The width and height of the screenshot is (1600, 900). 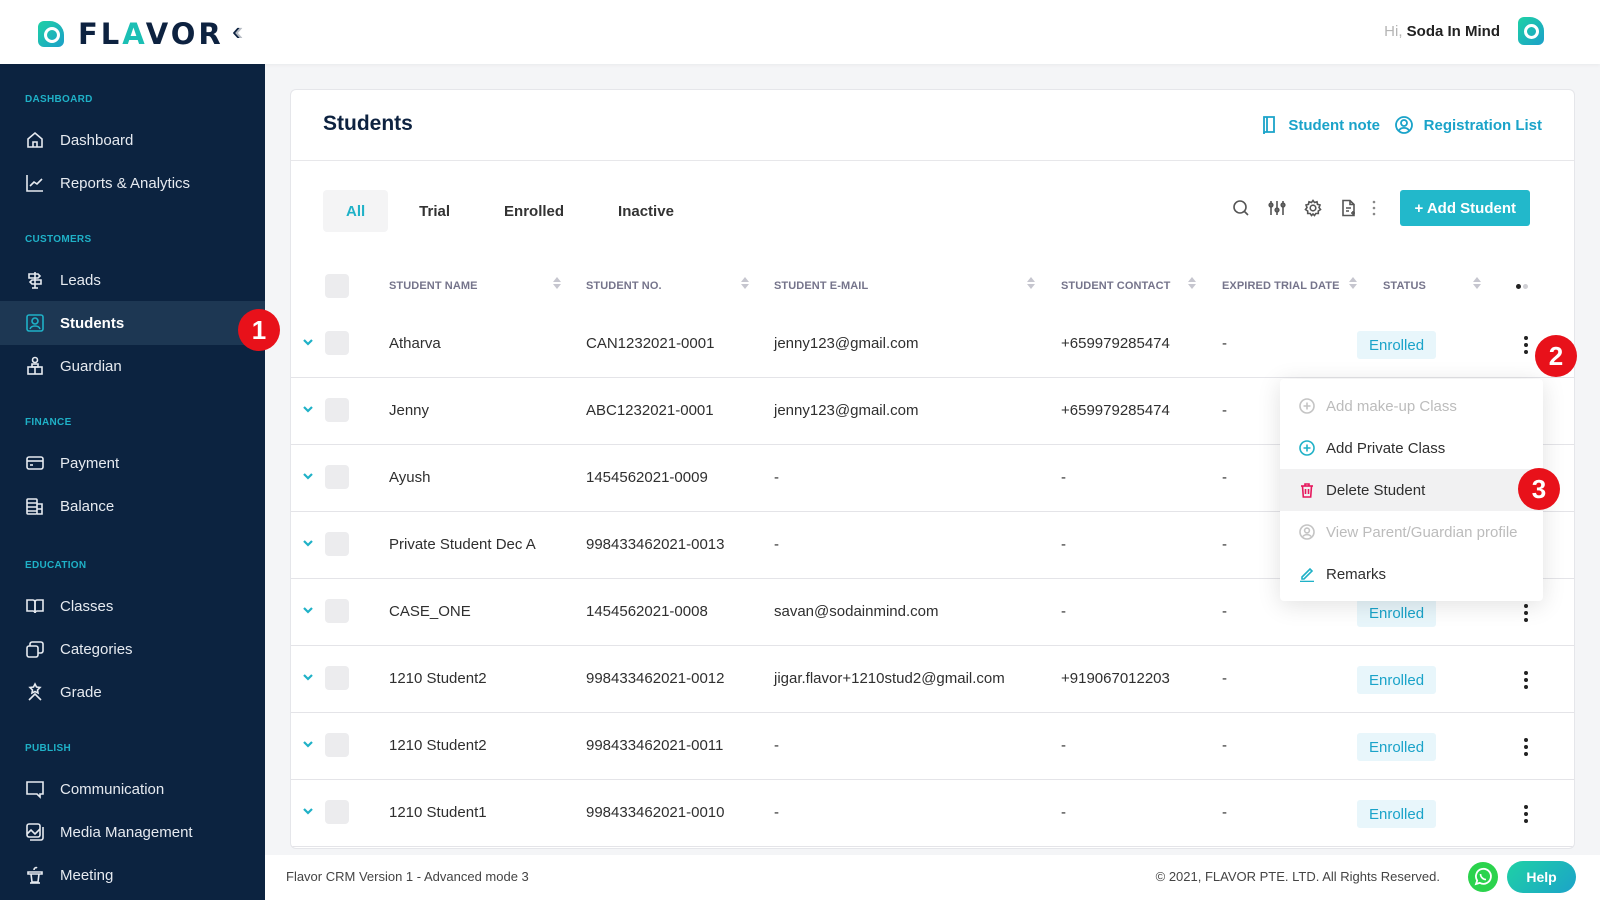 What do you see at coordinates (409, 477) in the screenshot?
I see `student-name: Ayush` at bounding box center [409, 477].